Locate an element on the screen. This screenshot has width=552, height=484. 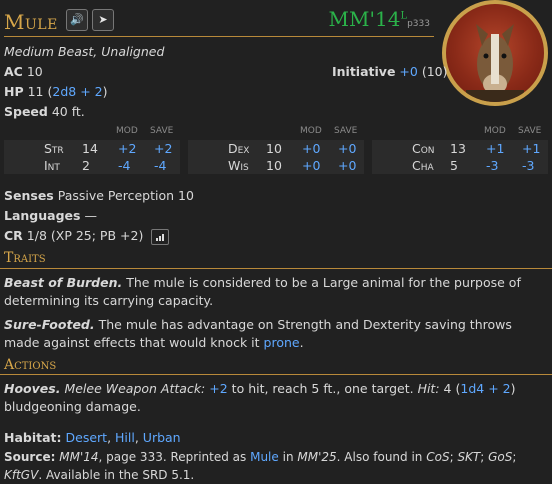
initiative-label: Initiative is located at coordinates (364, 71).